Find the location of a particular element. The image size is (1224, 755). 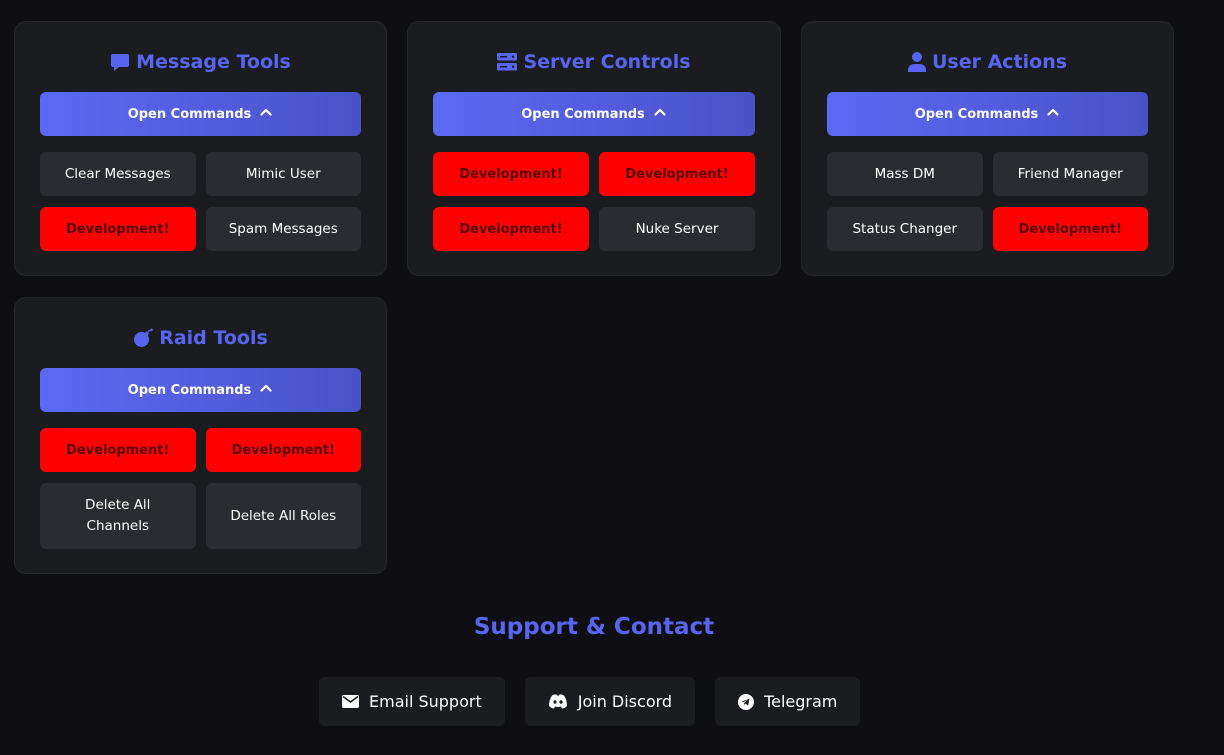

status-changer-button: Status Changer is located at coordinates (905, 229).